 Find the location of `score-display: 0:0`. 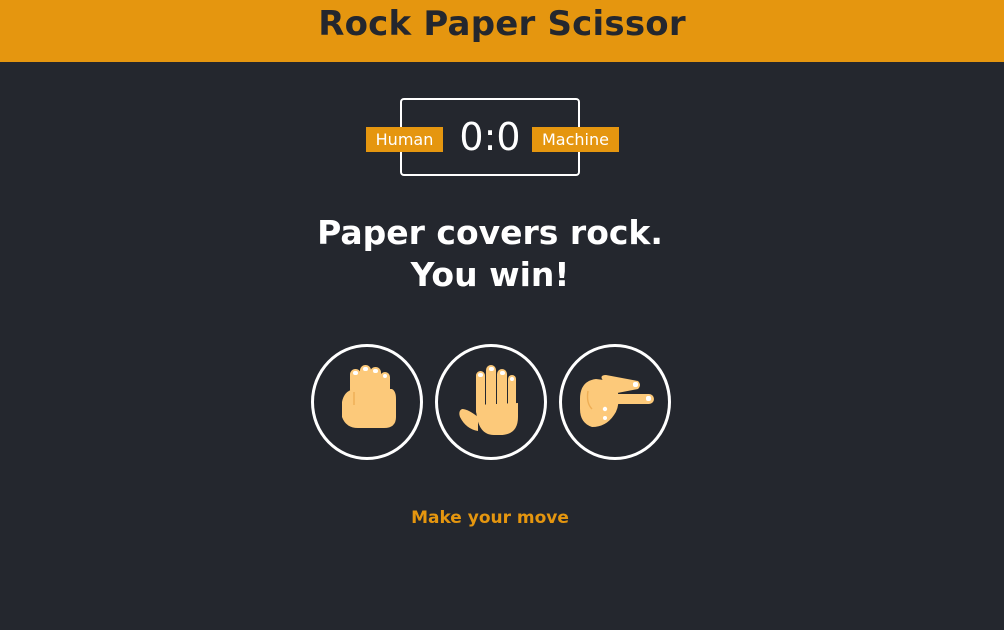

score-display: 0:0 is located at coordinates (490, 137).